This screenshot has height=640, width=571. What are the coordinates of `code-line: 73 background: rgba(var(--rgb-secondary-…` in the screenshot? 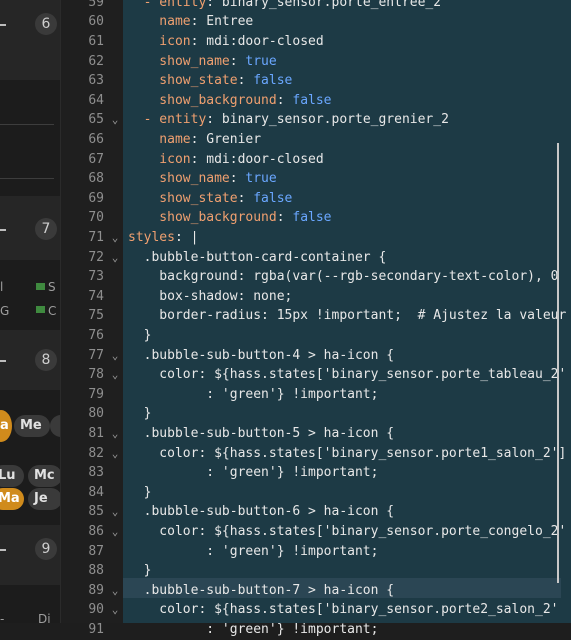 It's located at (285, 277).